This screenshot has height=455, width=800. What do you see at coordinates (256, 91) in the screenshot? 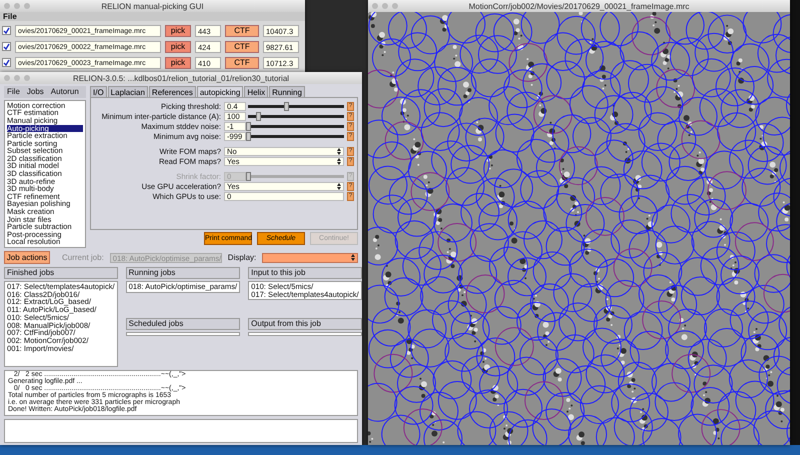
I see `tab: Helix` at bounding box center [256, 91].